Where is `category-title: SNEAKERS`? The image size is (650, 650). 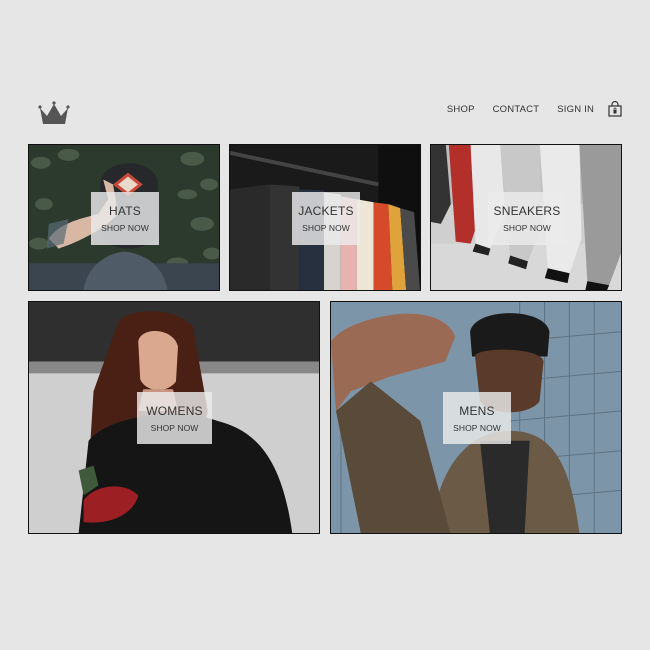
category-title: SNEAKERS is located at coordinates (527, 211).